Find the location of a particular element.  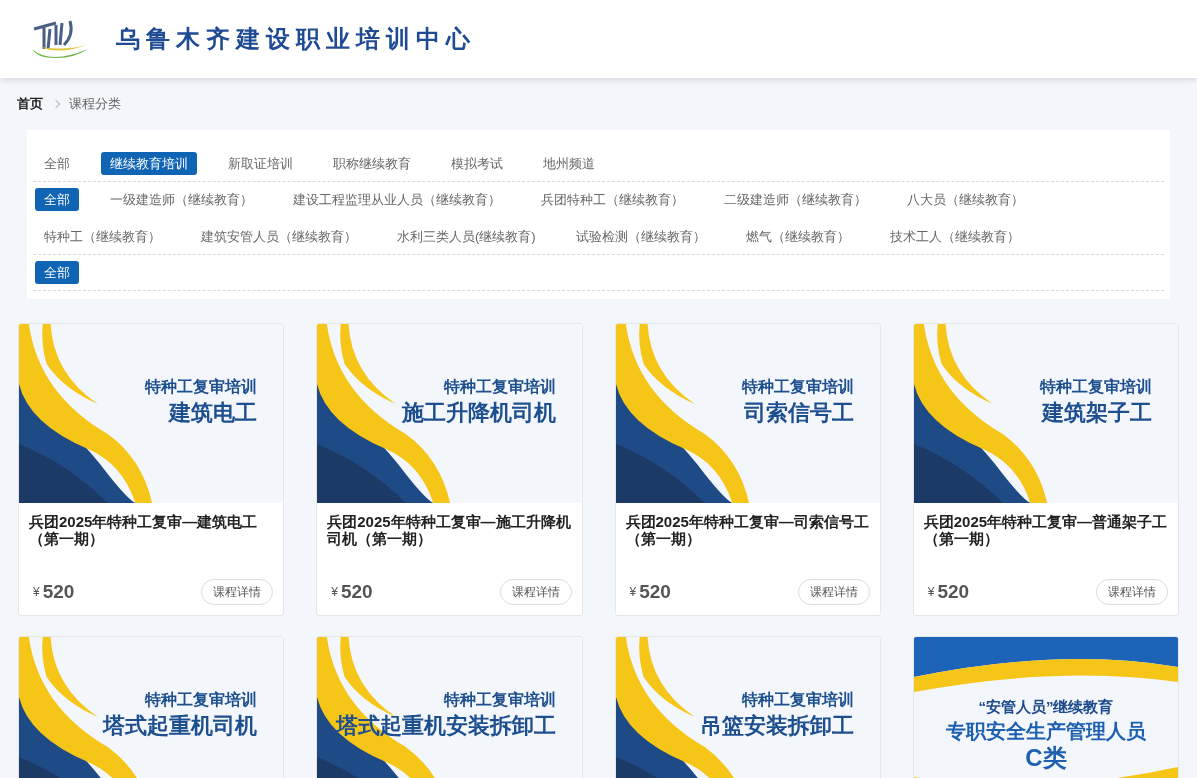

banner-text: C类 is located at coordinates (1046, 758).